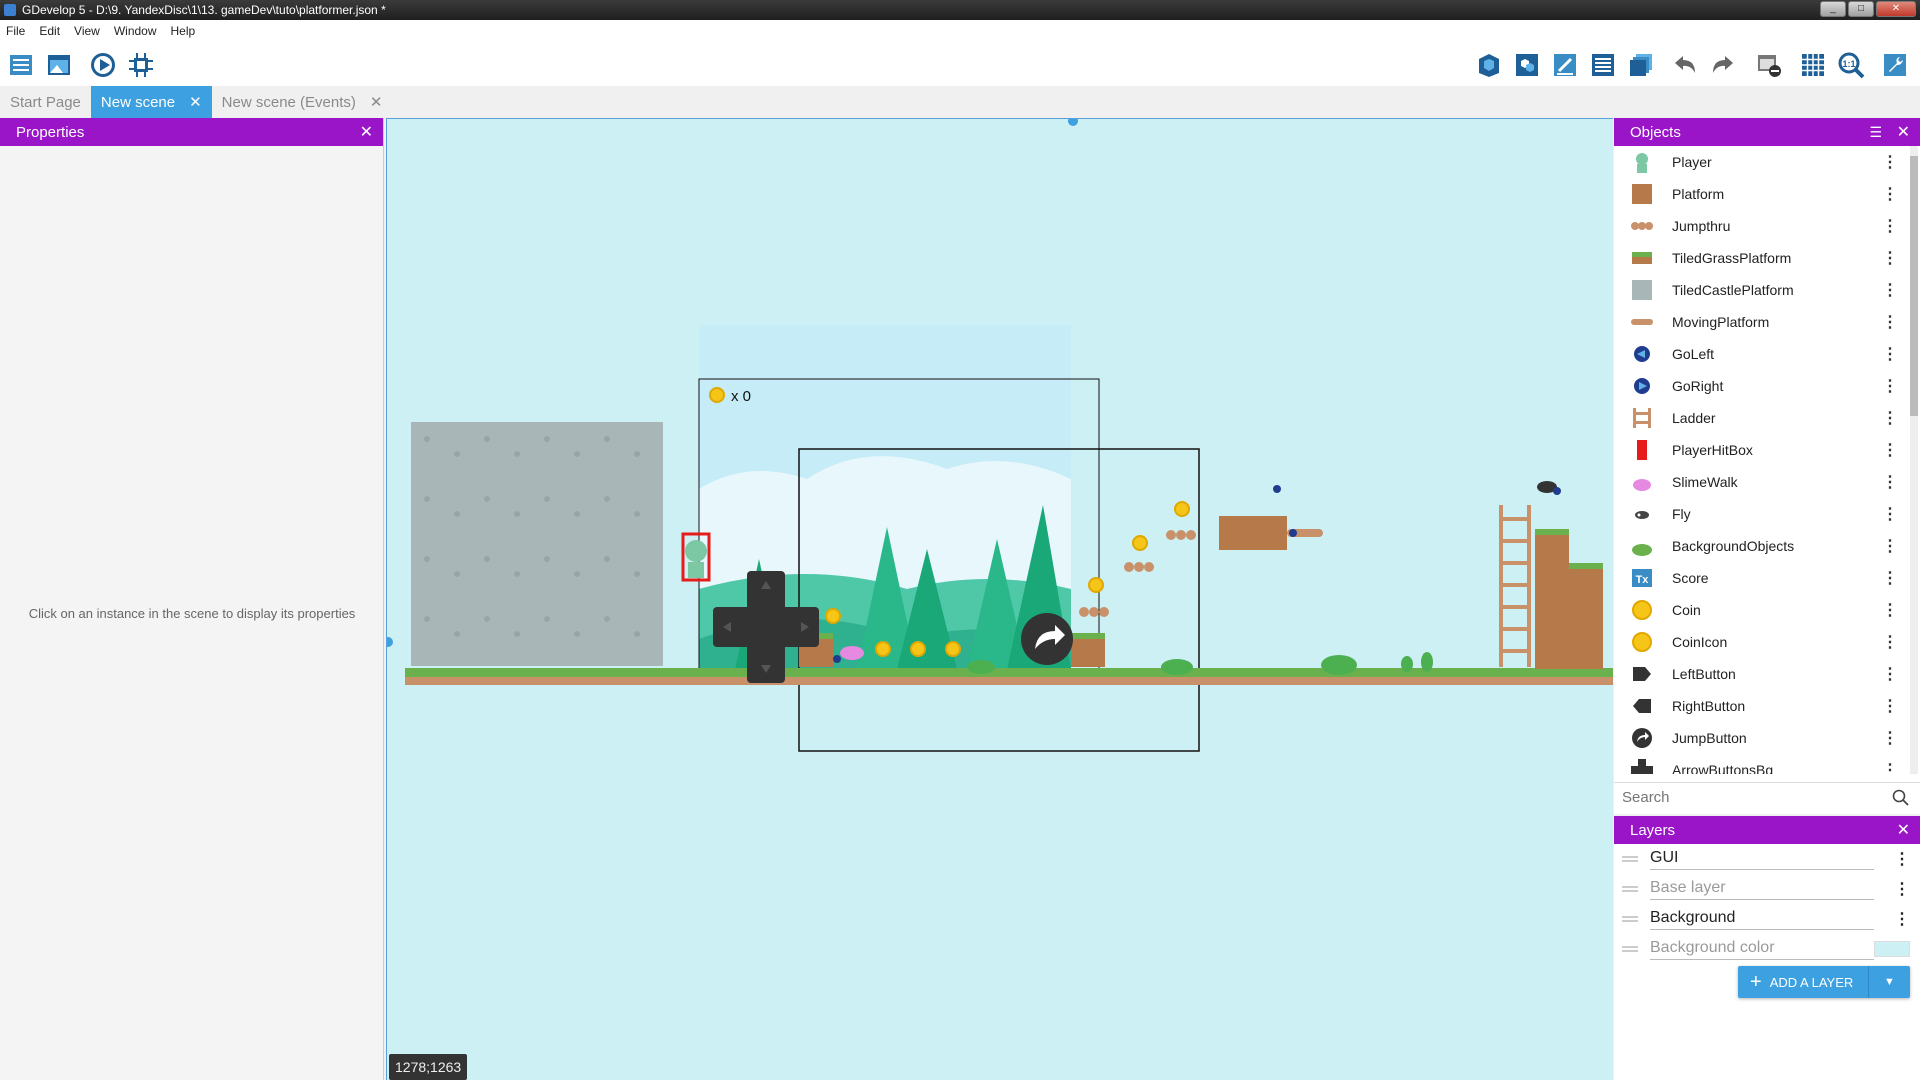 Image resolution: width=1920 pixels, height=1080 pixels. What do you see at coordinates (1896, 9) in the screenshot?
I see `close-window-button: ✕` at bounding box center [1896, 9].